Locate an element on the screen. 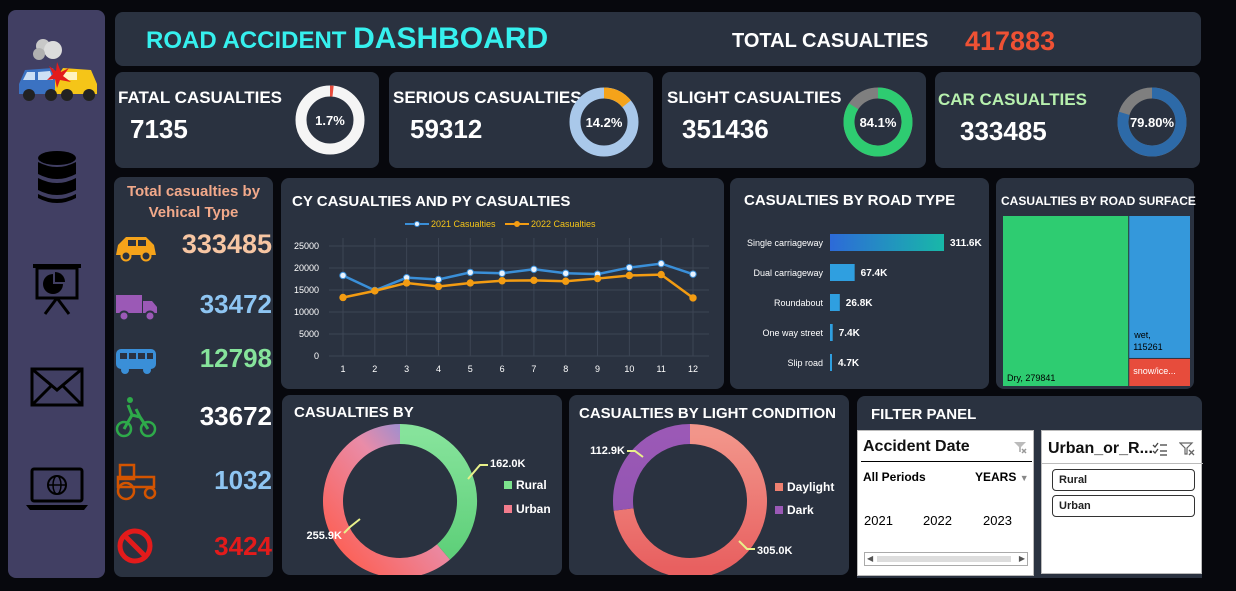 Image resolution: width=1236 pixels, height=591 pixels. x-tick-label: 4 is located at coordinates (438, 369).